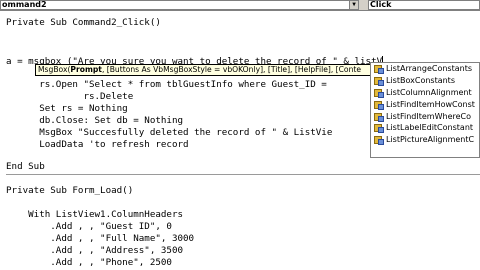  What do you see at coordinates (424, 5) in the screenshot?
I see `procedure-combo: Click` at bounding box center [424, 5].